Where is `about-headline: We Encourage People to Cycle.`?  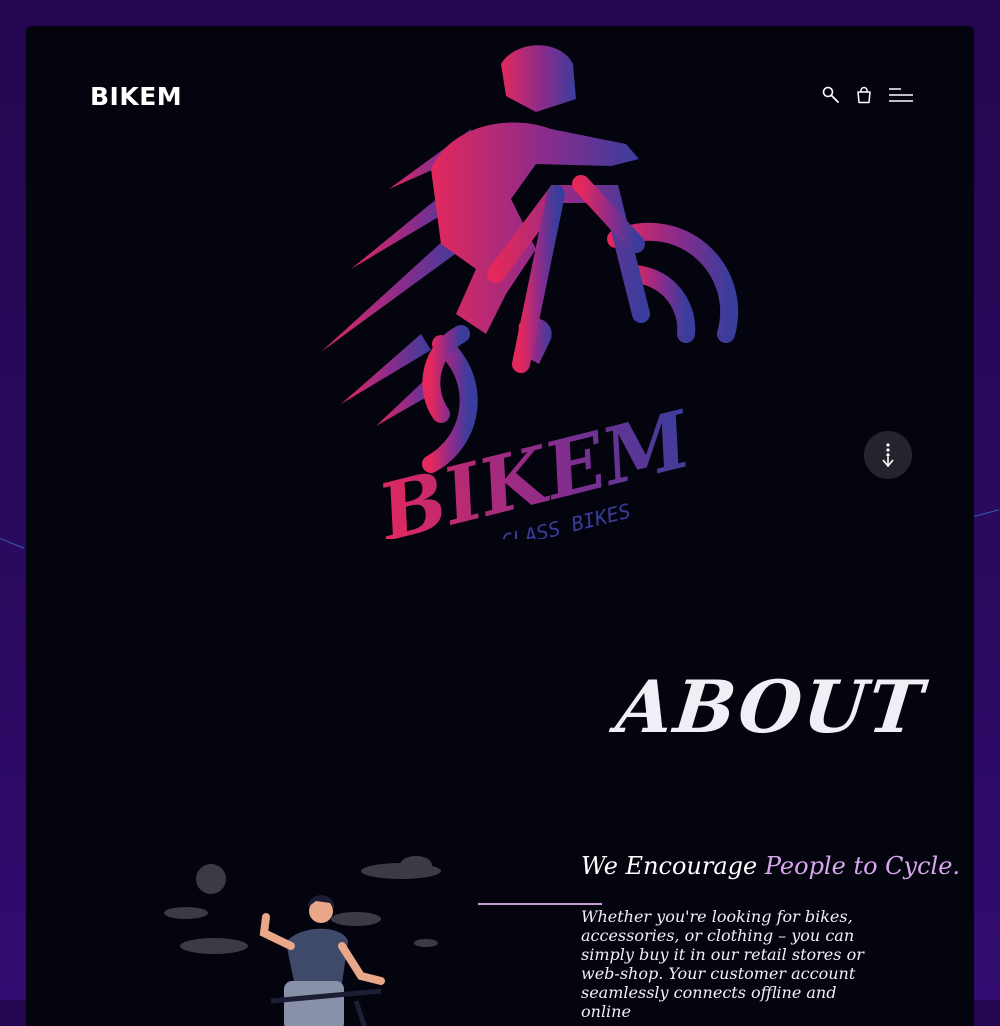 about-headline: We Encourage People to Cycle. is located at coordinates (770, 866).